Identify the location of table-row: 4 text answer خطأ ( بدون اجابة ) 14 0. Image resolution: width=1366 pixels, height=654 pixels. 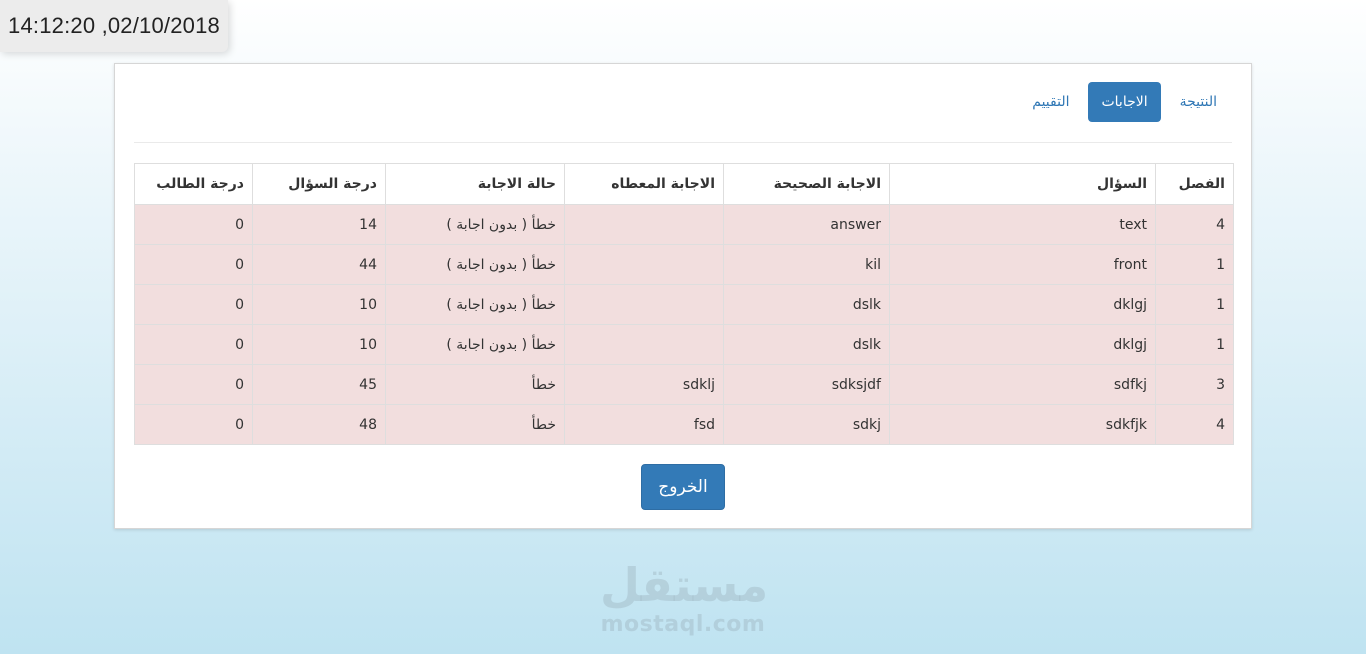
(684, 224).